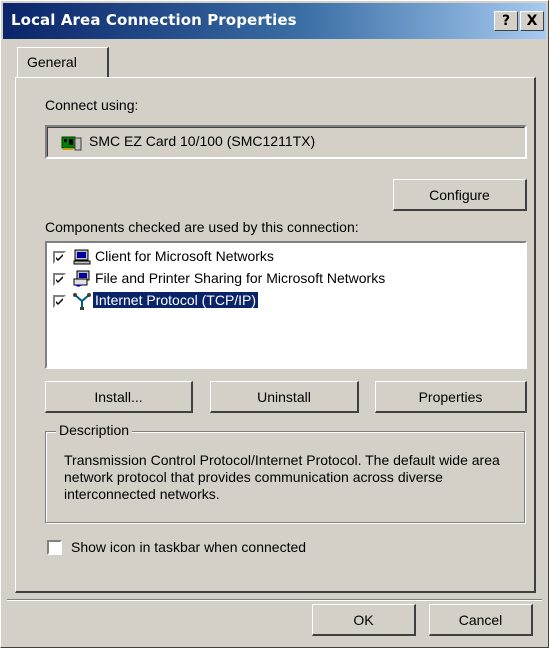 The image size is (549, 648). Describe the element at coordinates (54, 547) in the screenshot. I see `show-icon-checkbox` at that location.